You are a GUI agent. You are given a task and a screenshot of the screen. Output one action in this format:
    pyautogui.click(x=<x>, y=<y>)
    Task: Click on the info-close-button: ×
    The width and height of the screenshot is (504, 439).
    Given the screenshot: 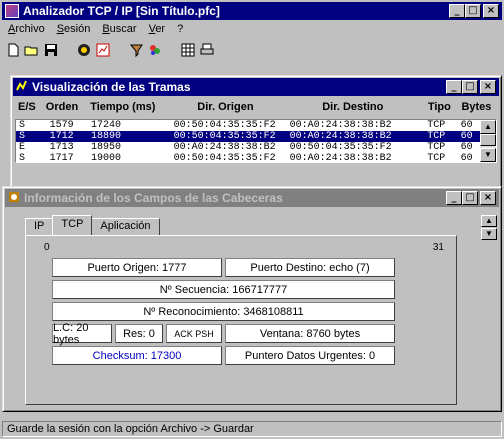 What is the action you would take?
    pyautogui.click(x=488, y=198)
    